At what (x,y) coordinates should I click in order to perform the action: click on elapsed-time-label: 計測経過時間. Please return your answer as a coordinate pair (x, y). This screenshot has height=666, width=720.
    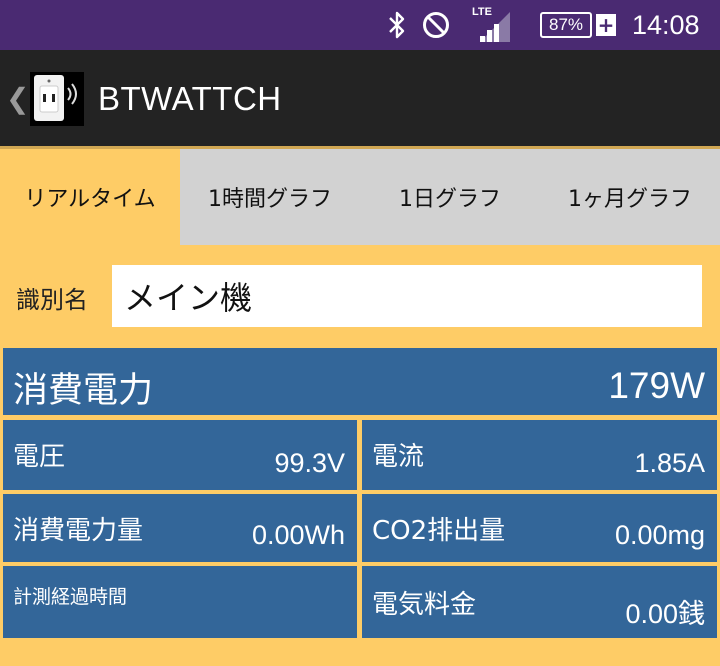
    Looking at the image, I should click on (70, 597).